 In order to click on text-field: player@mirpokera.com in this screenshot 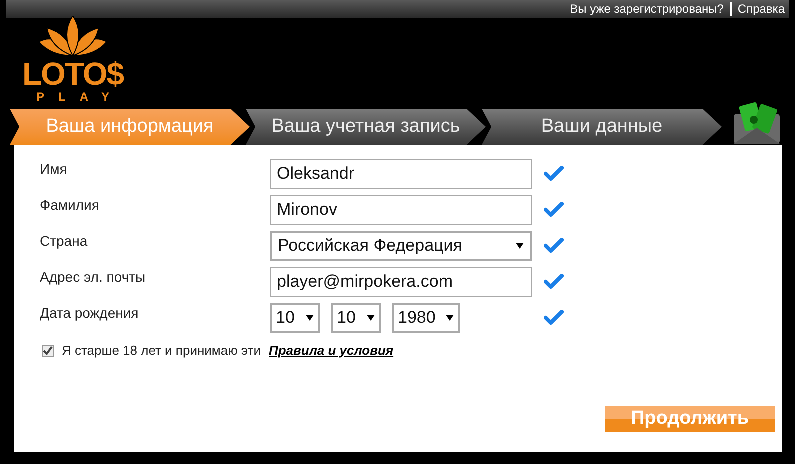, I will do `click(401, 282)`.